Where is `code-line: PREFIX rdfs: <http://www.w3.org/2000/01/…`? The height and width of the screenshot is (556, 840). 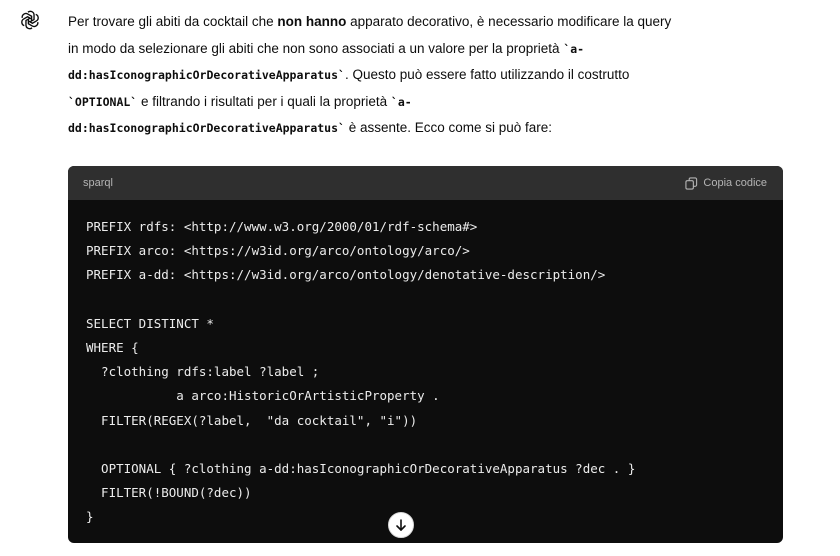 code-line: PREFIX rdfs: <http://www.w3.org/2000/01/… is located at coordinates (282, 226).